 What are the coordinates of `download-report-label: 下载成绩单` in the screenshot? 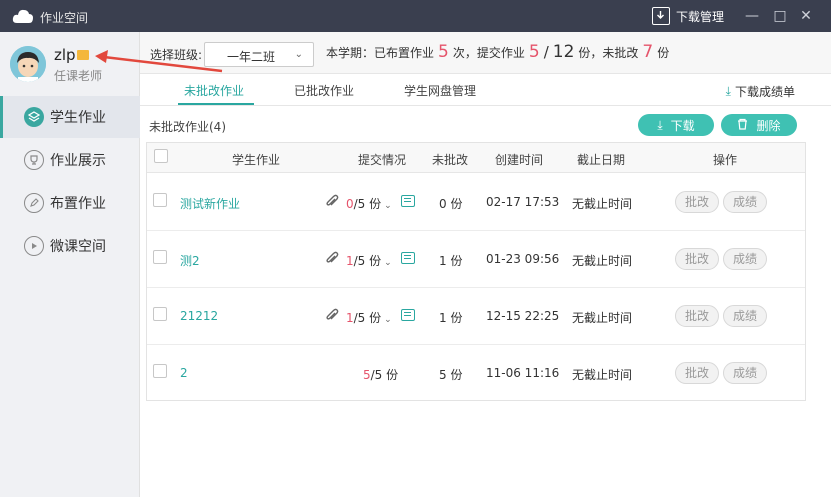 It's located at (764, 92).